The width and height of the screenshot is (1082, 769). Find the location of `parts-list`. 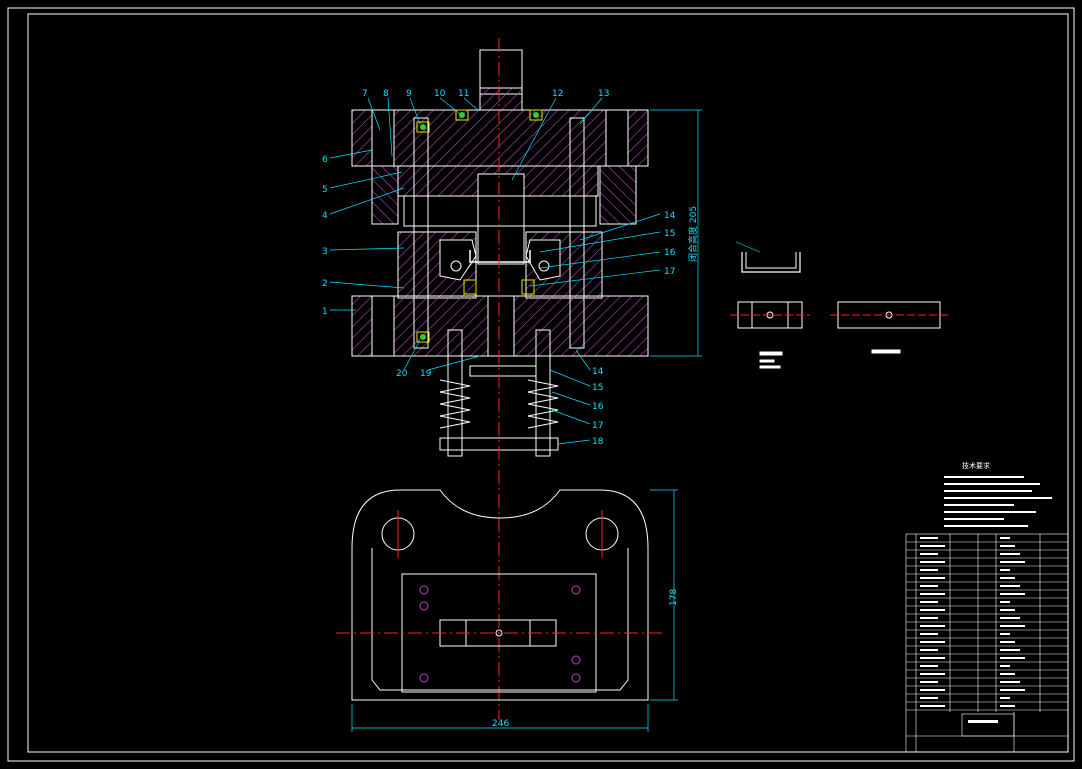

parts-list is located at coordinates (987, 643).